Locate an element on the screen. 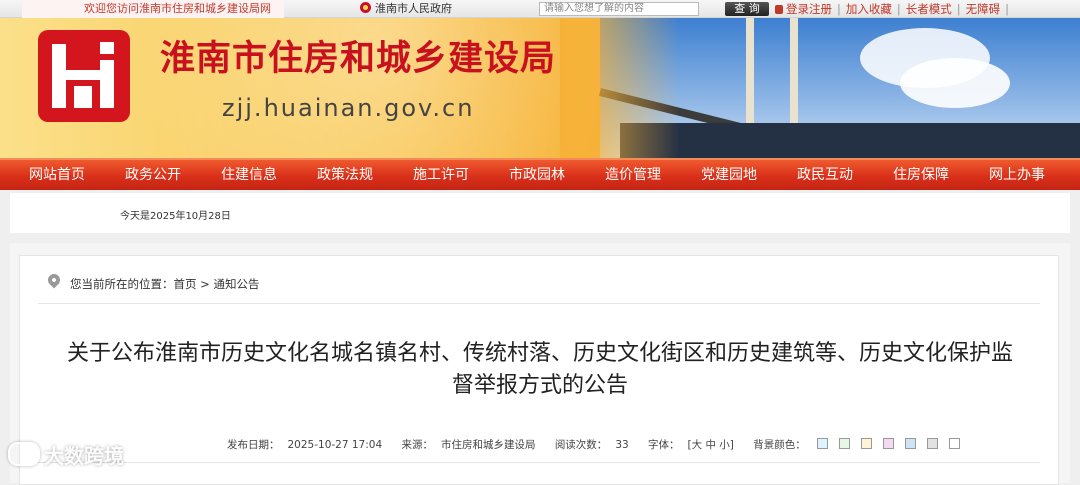 This screenshot has height=485, width=1080. breadcrumb: 您当前所在的位置：首页 > 通知公告 is located at coordinates (164, 284).